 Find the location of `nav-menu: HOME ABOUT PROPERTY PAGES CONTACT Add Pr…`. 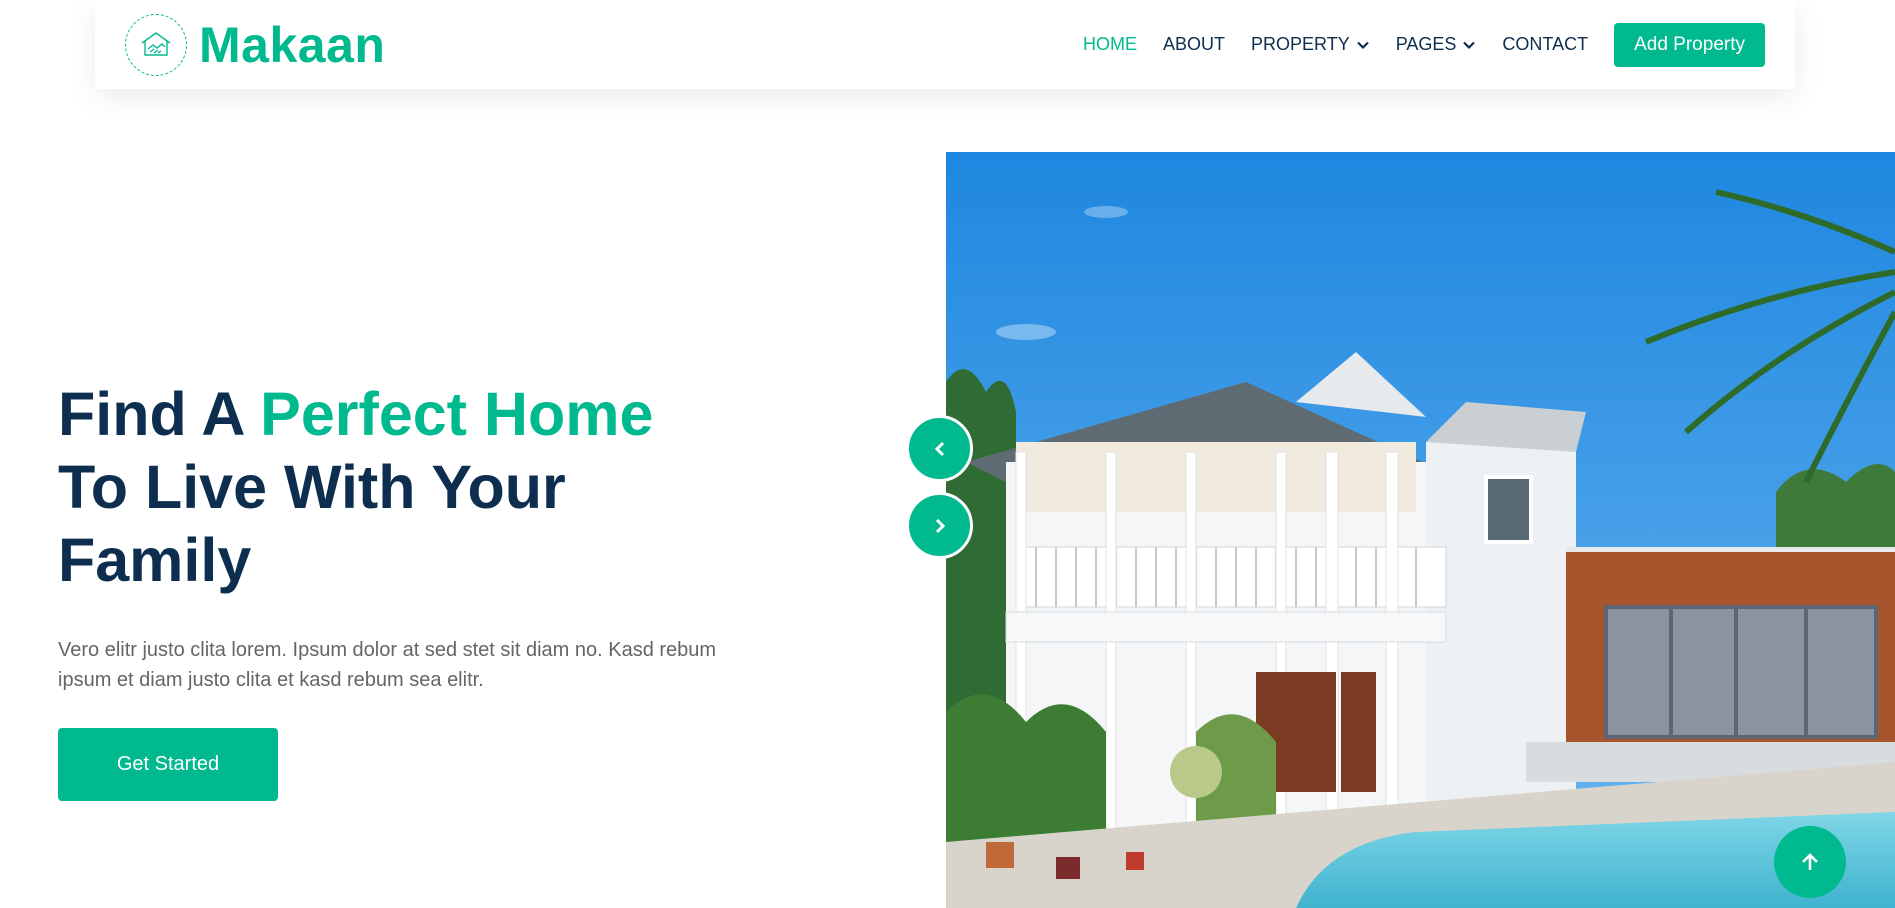

nav-menu: HOME ABOUT PROPERTY PAGES CONTACT Add Pr… is located at coordinates (1424, 44).